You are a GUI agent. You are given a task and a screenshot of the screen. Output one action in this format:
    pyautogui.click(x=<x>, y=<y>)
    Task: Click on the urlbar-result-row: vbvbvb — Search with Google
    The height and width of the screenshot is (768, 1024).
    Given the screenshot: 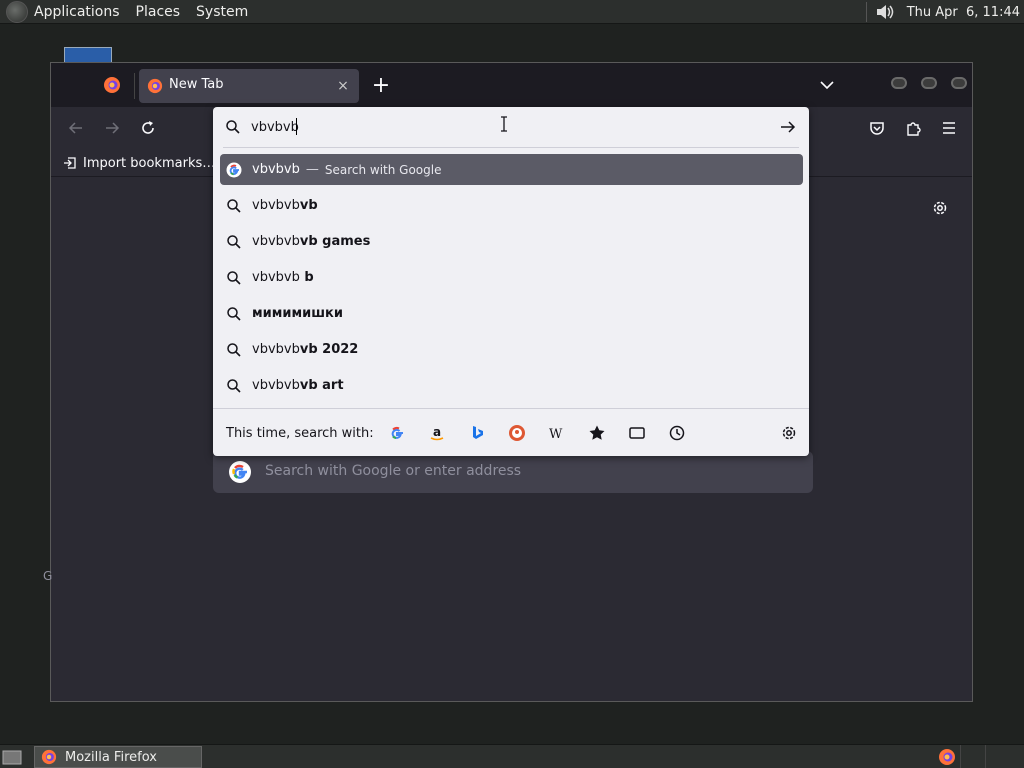 What is the action you would take?
    pyautogui.click(x=511, y=169)
    